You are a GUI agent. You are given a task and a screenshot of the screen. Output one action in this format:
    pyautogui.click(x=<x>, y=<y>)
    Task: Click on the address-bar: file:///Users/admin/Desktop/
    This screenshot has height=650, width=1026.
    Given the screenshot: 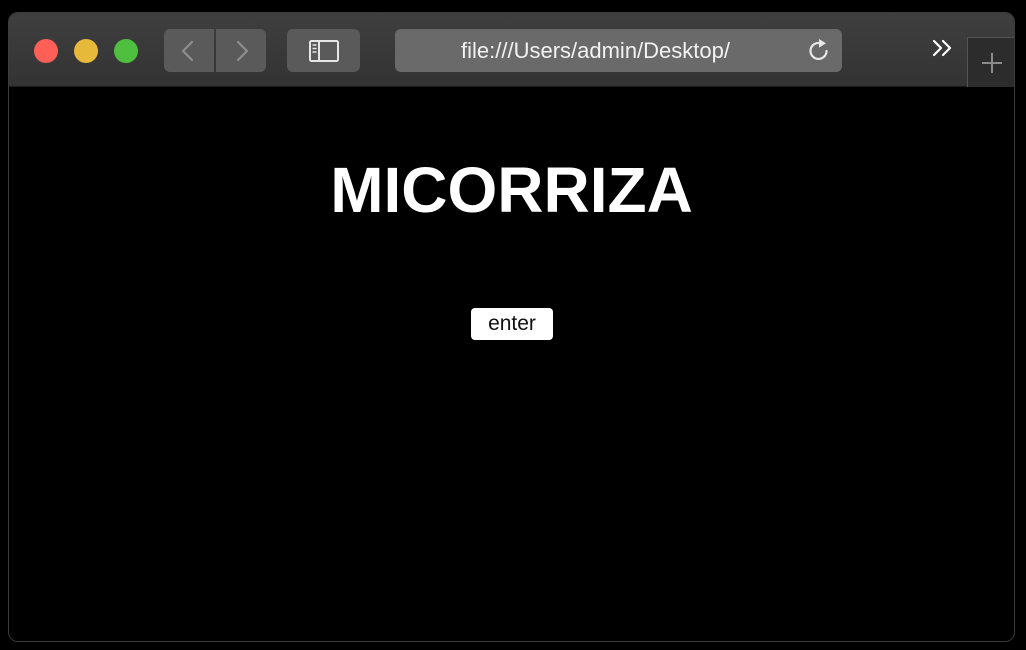 What is the action you would take?
    pyautogui.click(x=618, y=50)
    